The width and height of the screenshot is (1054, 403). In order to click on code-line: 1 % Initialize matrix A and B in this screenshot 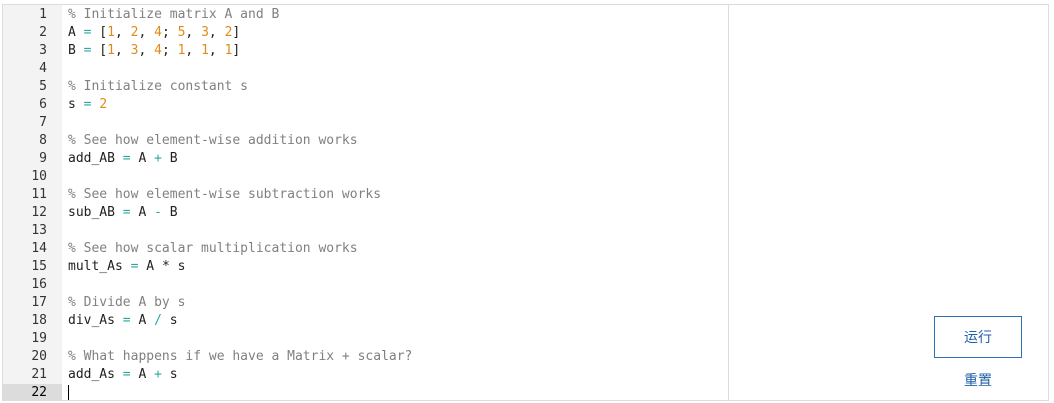, I will do `click(365, 15)`.